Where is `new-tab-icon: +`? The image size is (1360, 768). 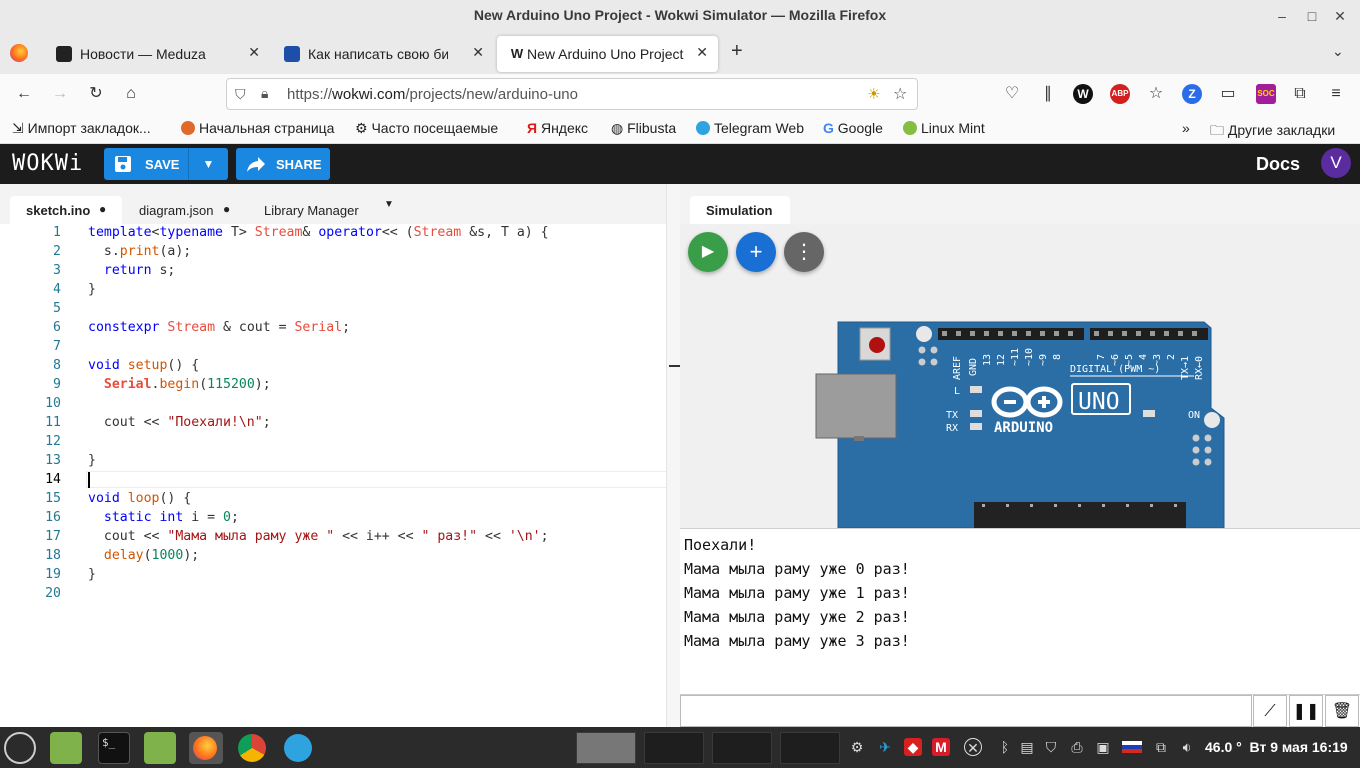
new-tab-icon: + is located at coordinates (737, 51).